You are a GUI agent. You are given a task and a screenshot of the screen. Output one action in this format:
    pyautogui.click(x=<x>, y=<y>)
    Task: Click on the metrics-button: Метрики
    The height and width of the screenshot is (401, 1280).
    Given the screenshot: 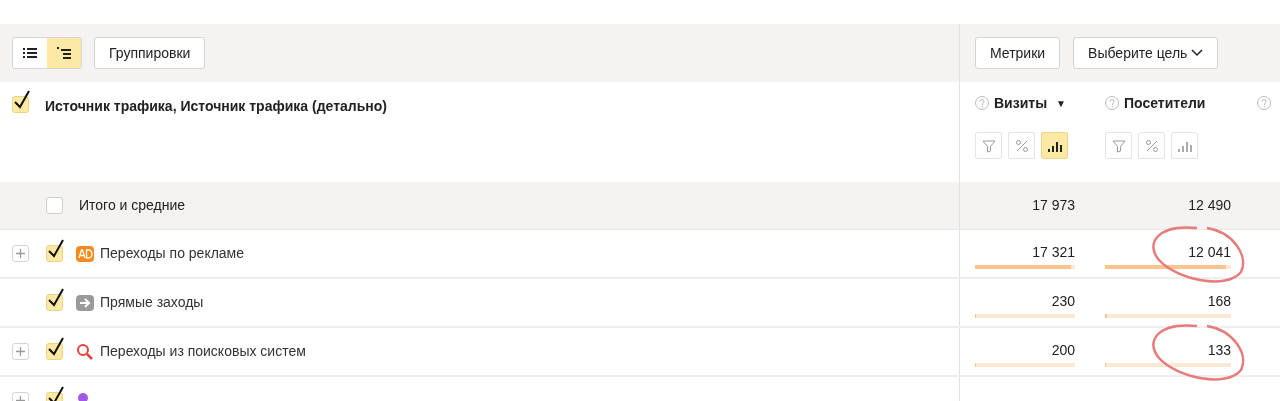 What is the action you would take?
    pyautogui.click(x=1018, y=53)
    